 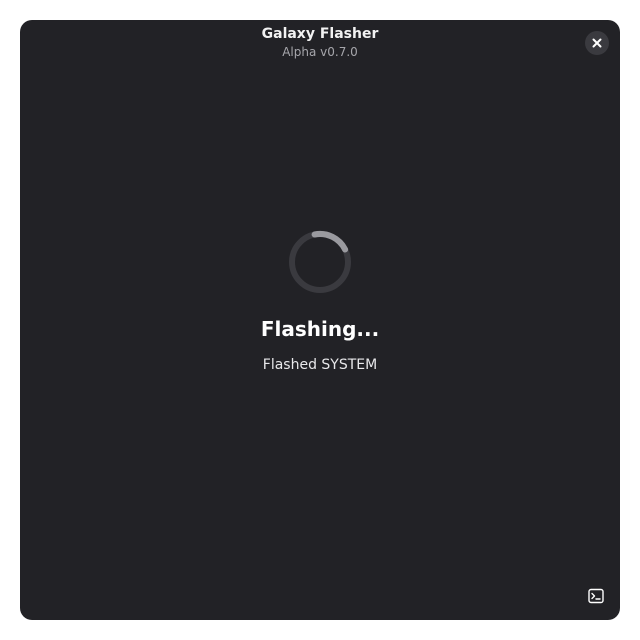 I want to click on terminal-button, so click(x=596, y=596).